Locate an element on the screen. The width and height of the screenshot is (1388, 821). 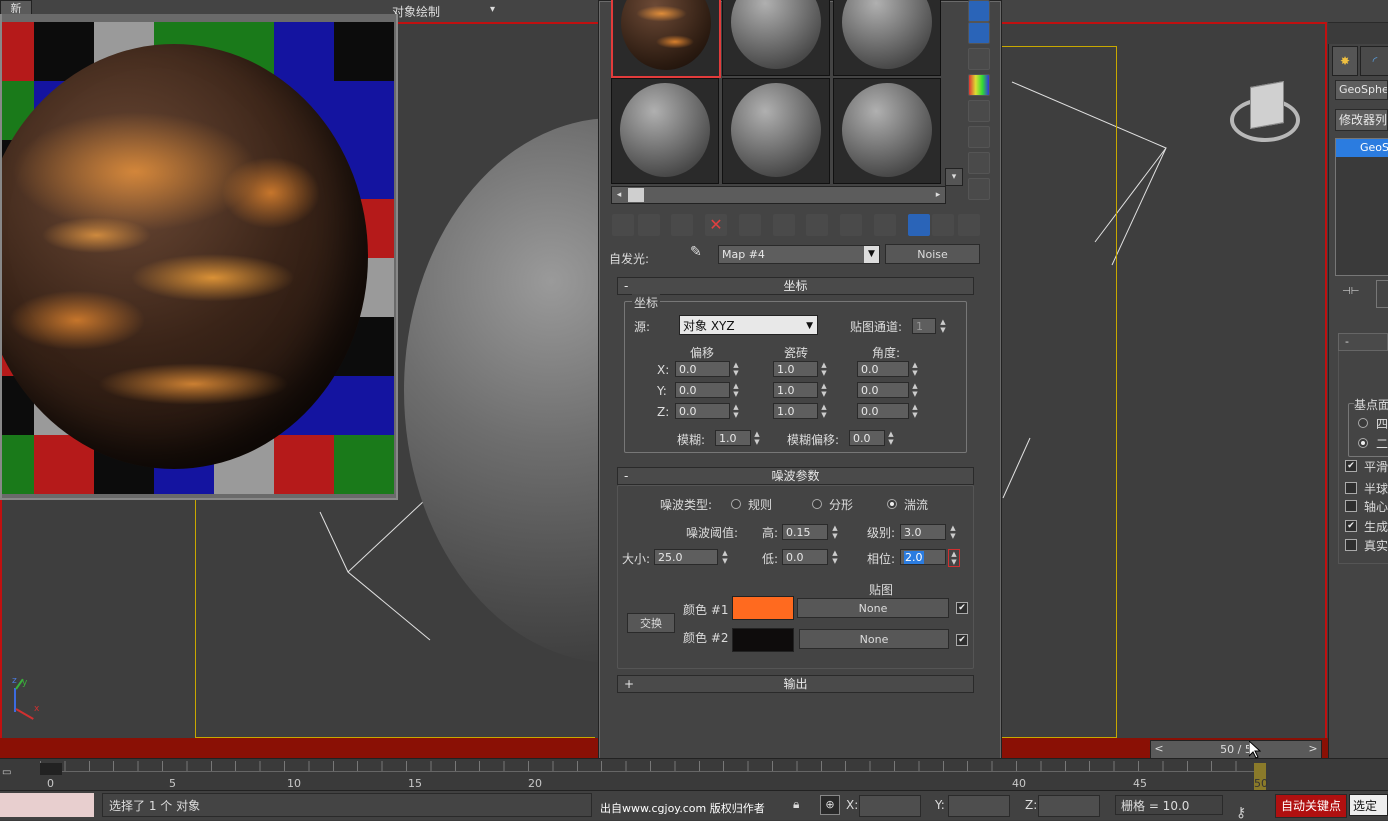
noise-type-regular-radio is located at coordinates (736, 504).